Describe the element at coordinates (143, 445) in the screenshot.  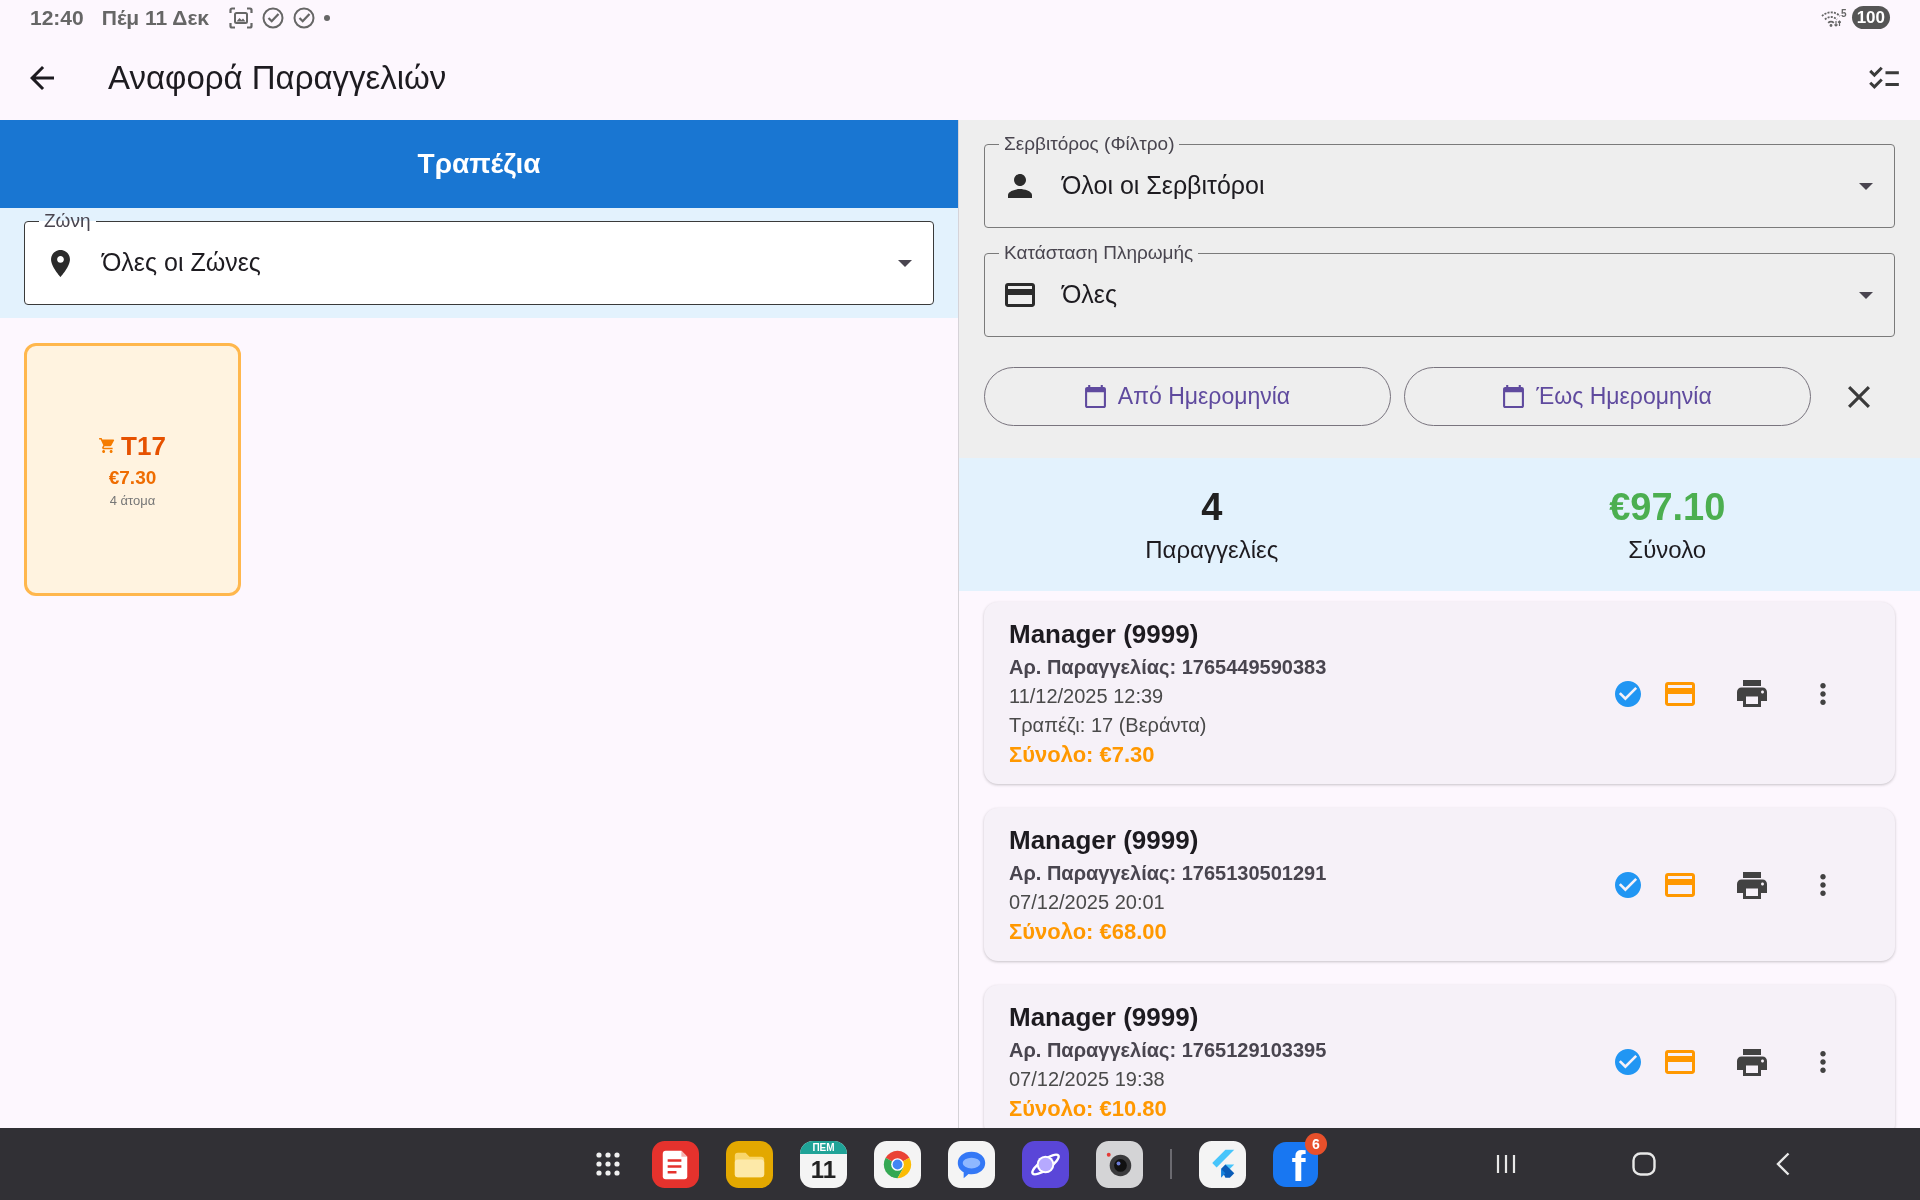
I see `table-name: T17` at that location.